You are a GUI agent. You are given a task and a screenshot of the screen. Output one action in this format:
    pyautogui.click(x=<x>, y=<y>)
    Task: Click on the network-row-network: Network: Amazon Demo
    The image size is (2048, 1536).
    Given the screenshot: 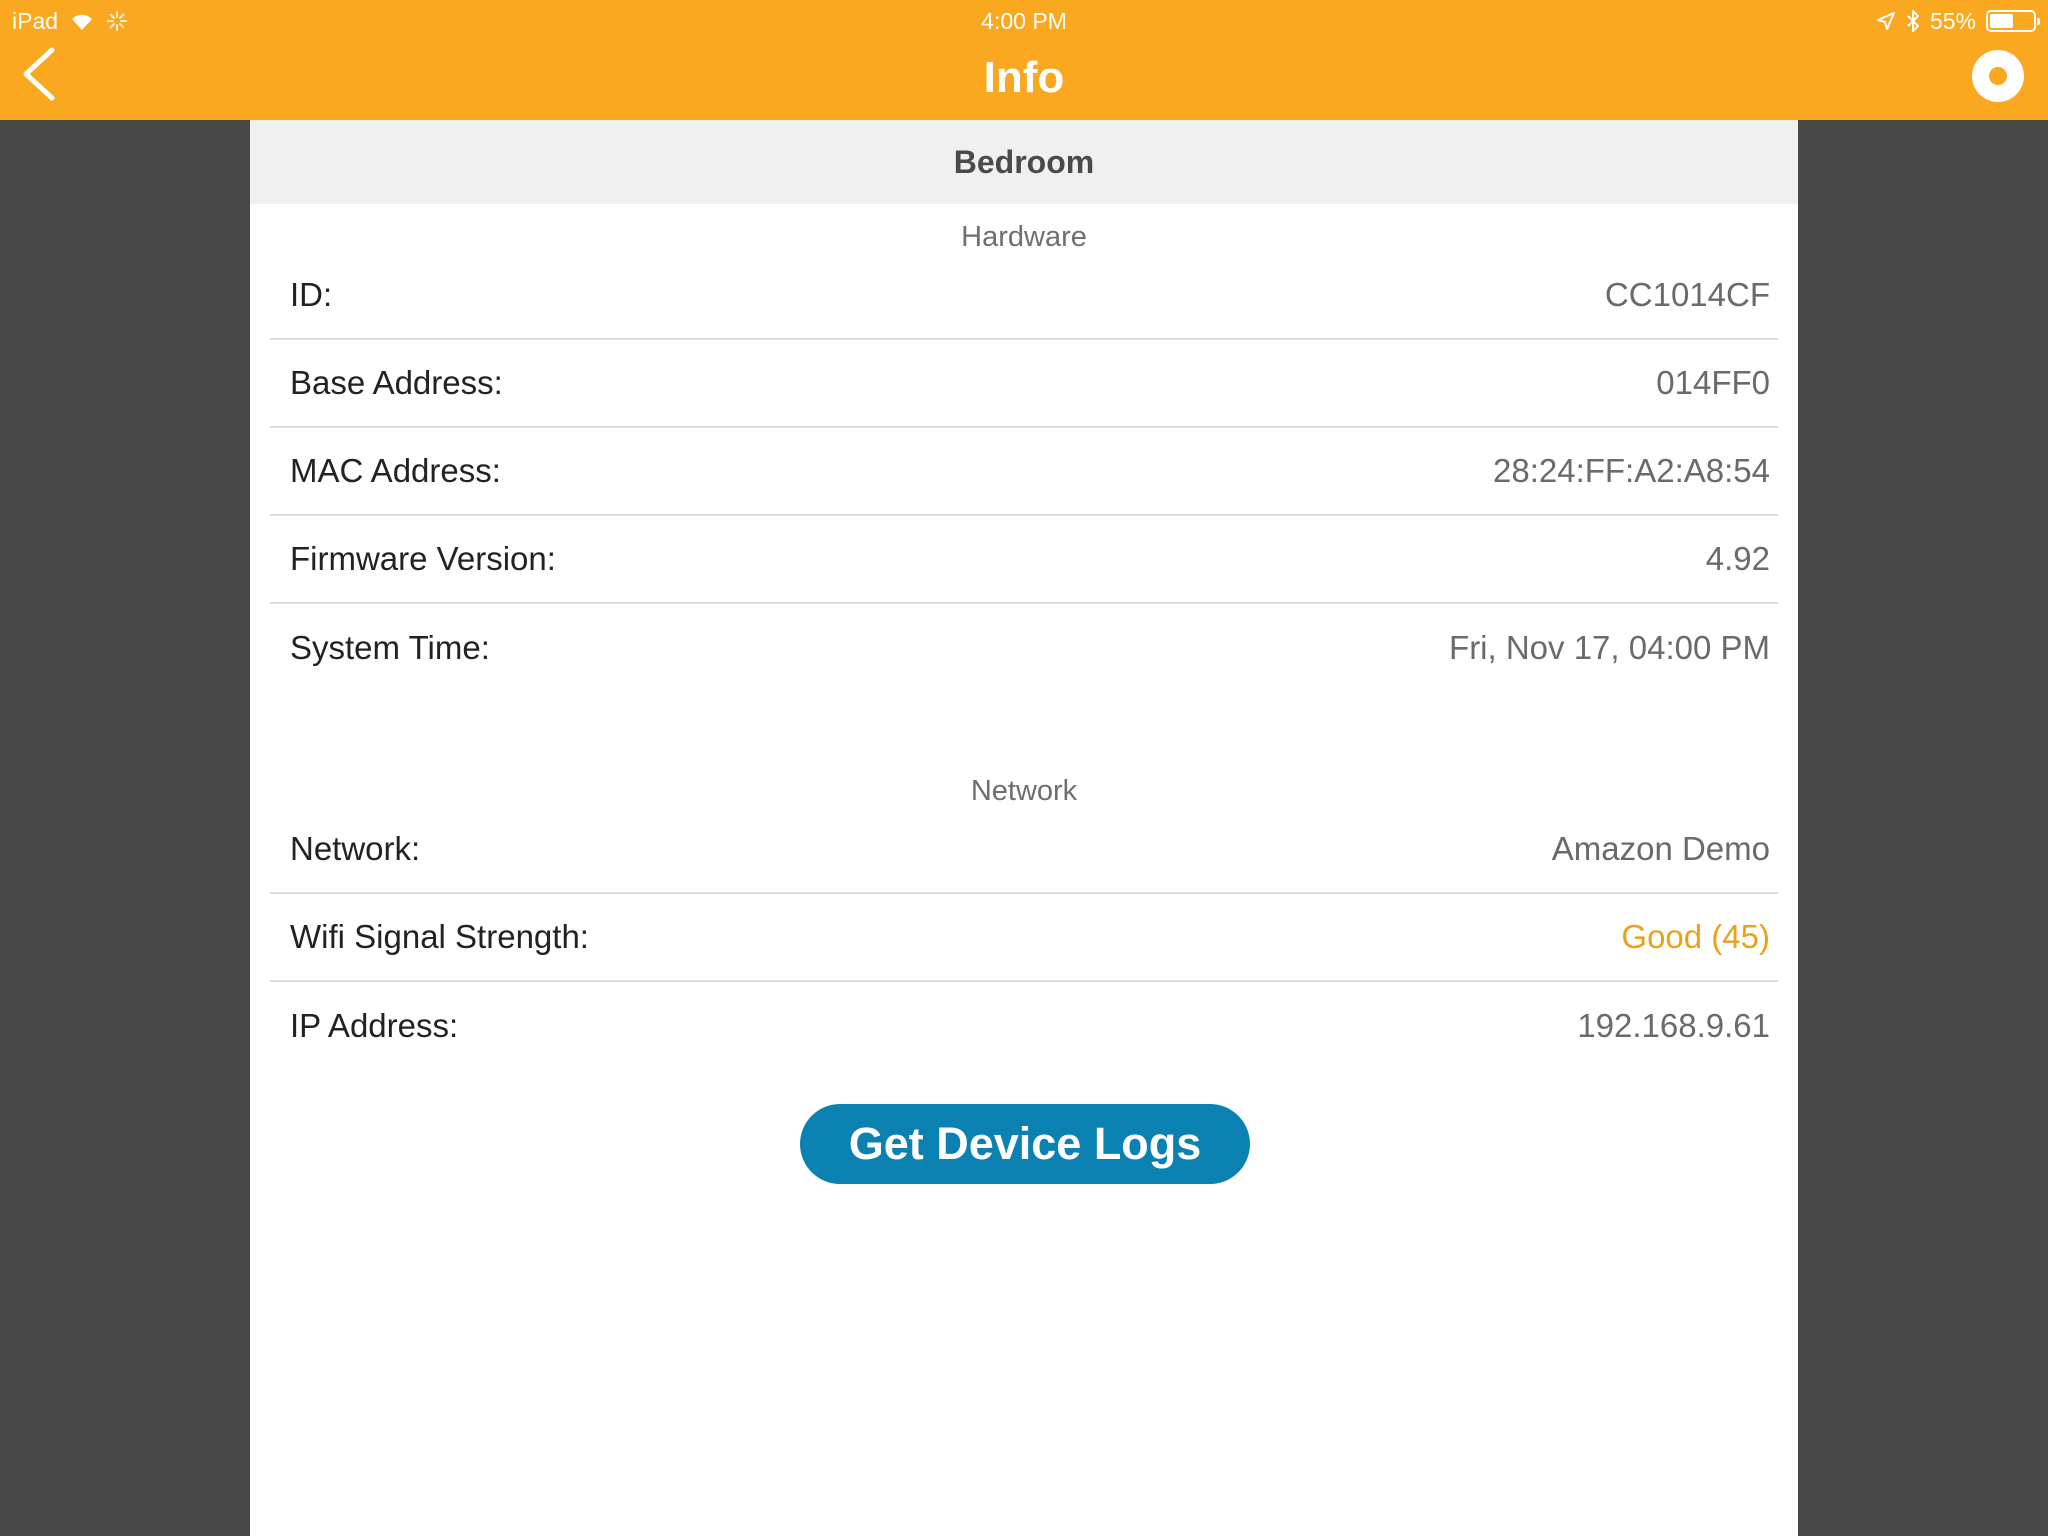 What is the action you would take?
    pyautogui.click(x=1024, y=850)
    